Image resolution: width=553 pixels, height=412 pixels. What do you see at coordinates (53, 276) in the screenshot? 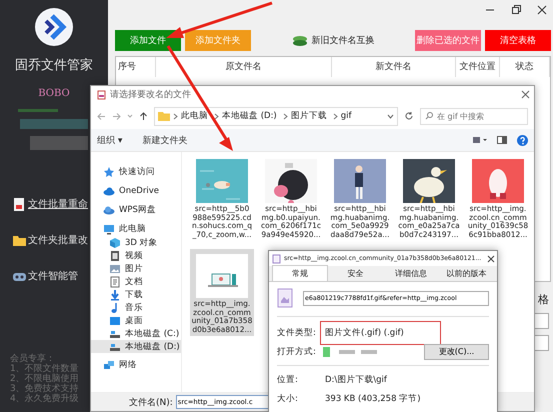
I see `menu-item: 文件智能管` at bounding box center [53, 276].